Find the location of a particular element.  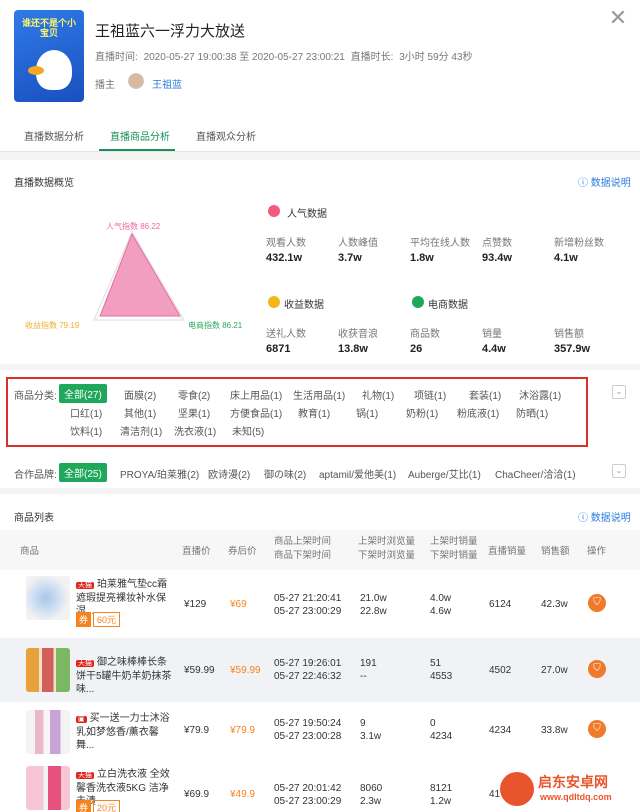

category-chip: 零食(2) is located at coordinates (194, 394).